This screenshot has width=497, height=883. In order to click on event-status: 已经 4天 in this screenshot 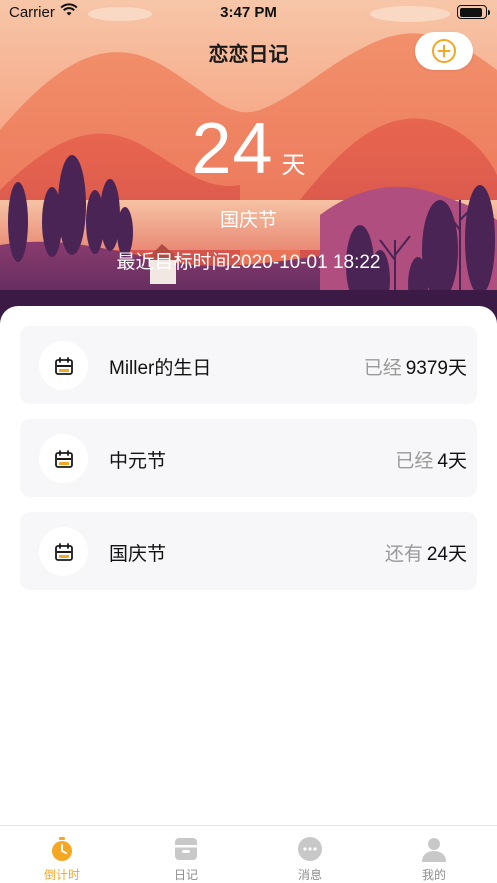, I will do `click(431, 459)`.